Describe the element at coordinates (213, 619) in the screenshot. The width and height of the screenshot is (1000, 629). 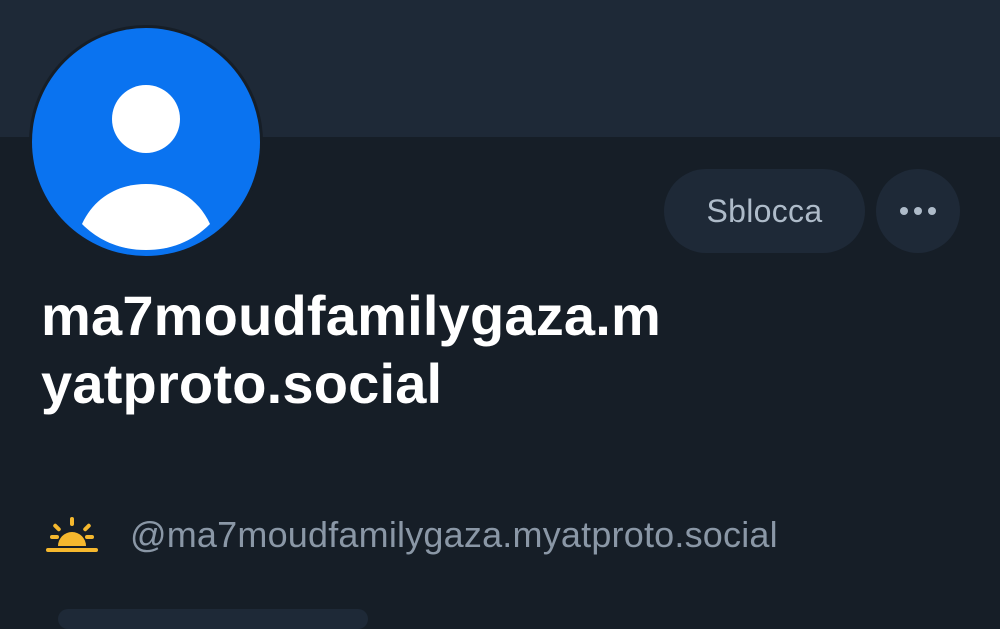
I see `partial-button` at that location.